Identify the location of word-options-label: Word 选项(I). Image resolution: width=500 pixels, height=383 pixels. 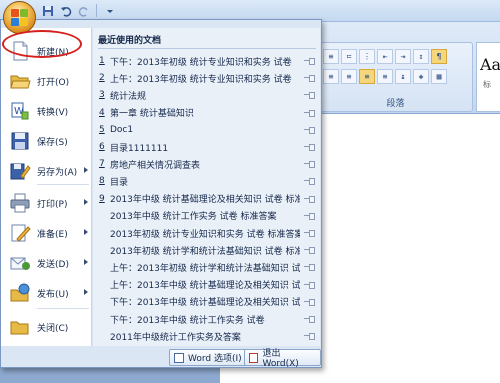
(215, 359).